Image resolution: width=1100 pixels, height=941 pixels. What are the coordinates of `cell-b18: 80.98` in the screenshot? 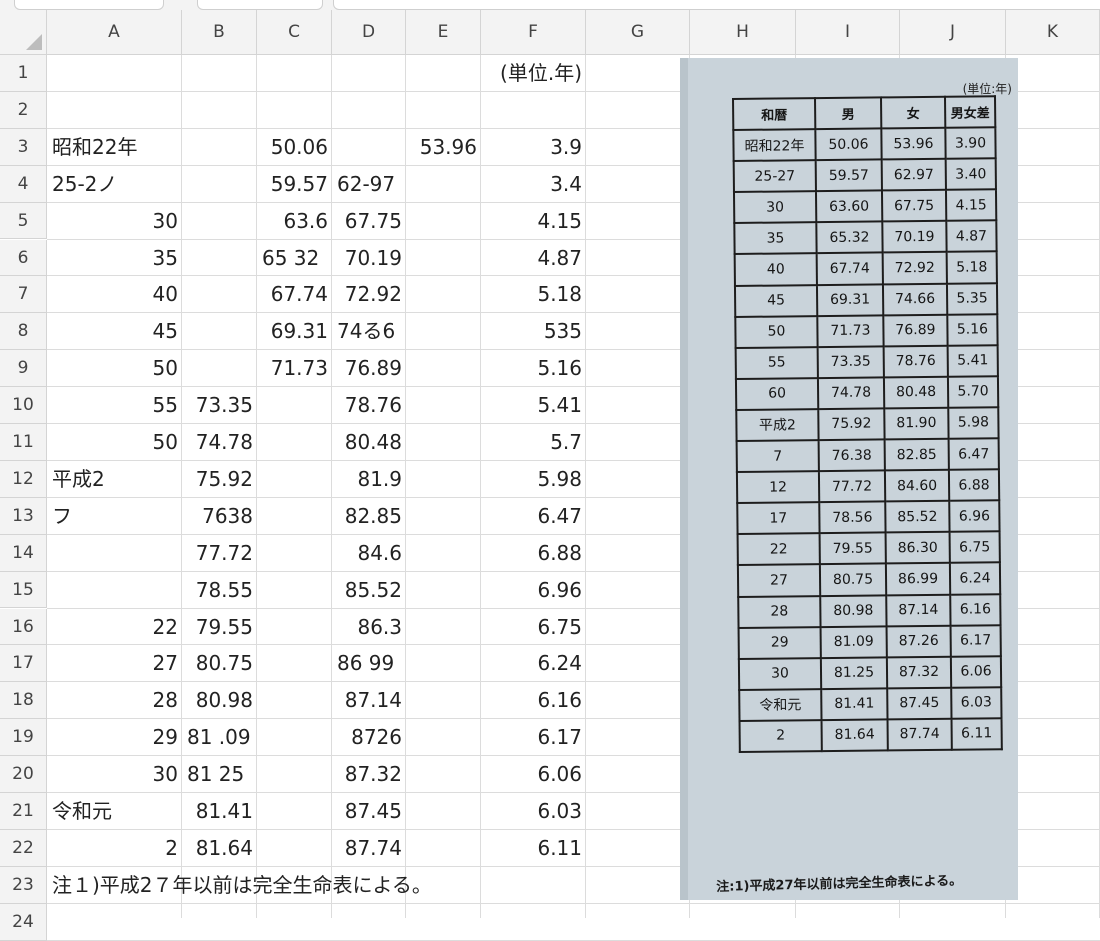 It's located at (219, 700).